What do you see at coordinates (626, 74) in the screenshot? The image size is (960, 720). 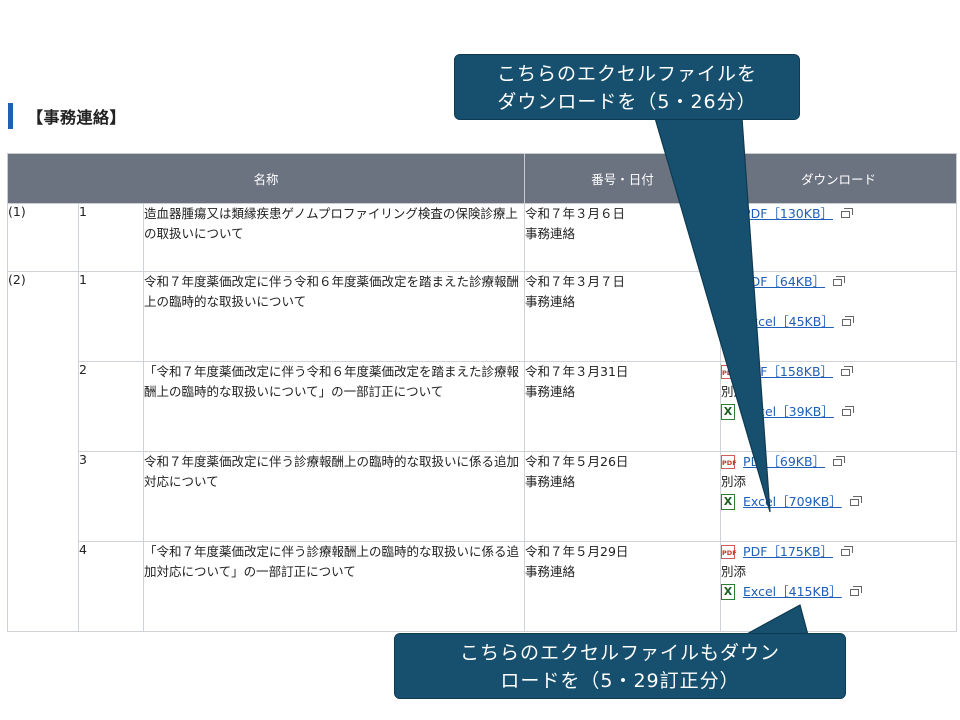 I see `top-callout-line1: こちらのエクセルファイルを` at bounding box center [626, 74].